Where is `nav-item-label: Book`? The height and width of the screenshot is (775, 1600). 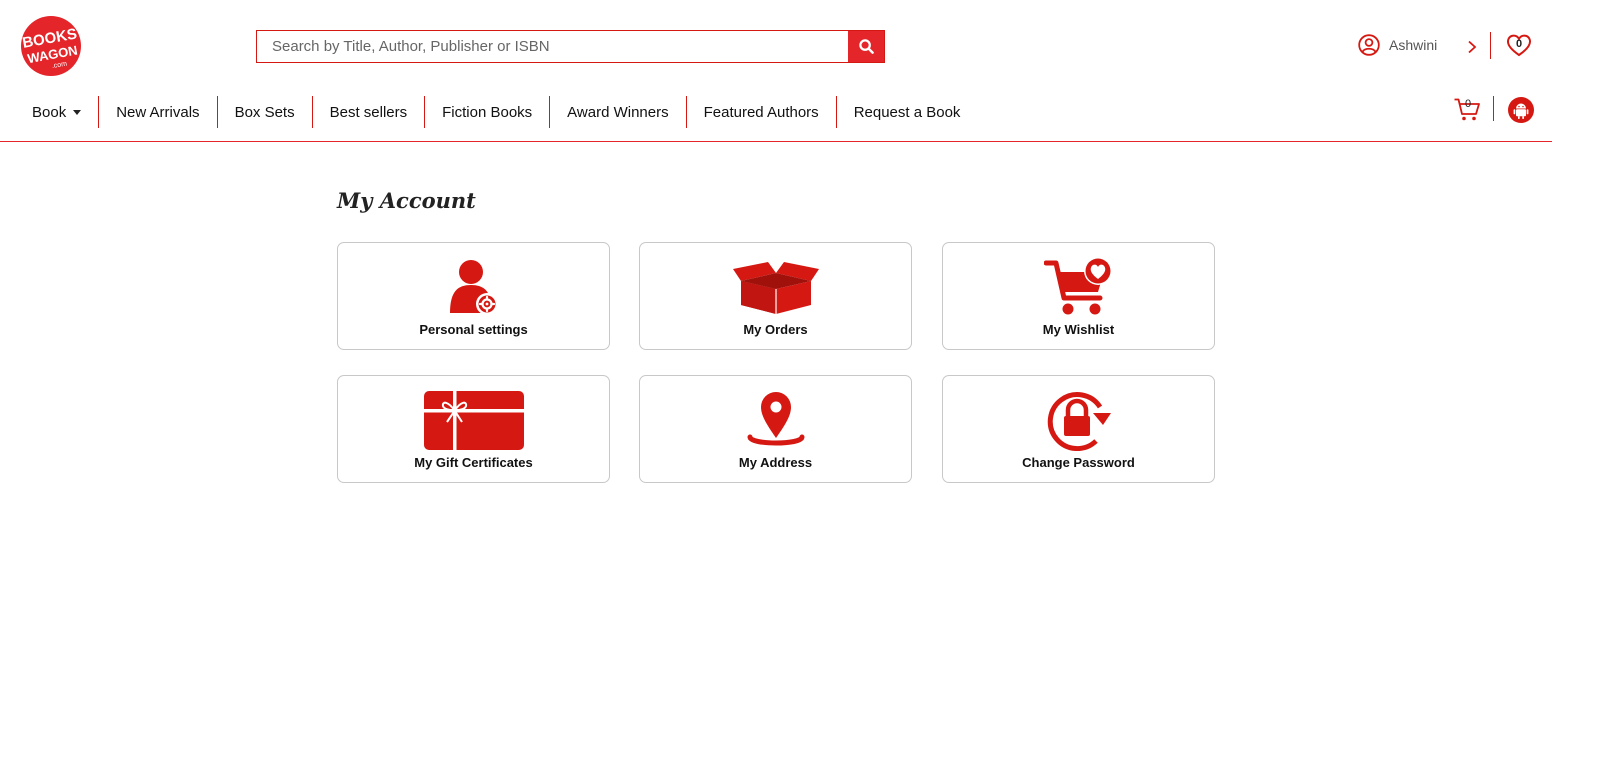
nav-item-label: Book is located at coordinates (49, 112).